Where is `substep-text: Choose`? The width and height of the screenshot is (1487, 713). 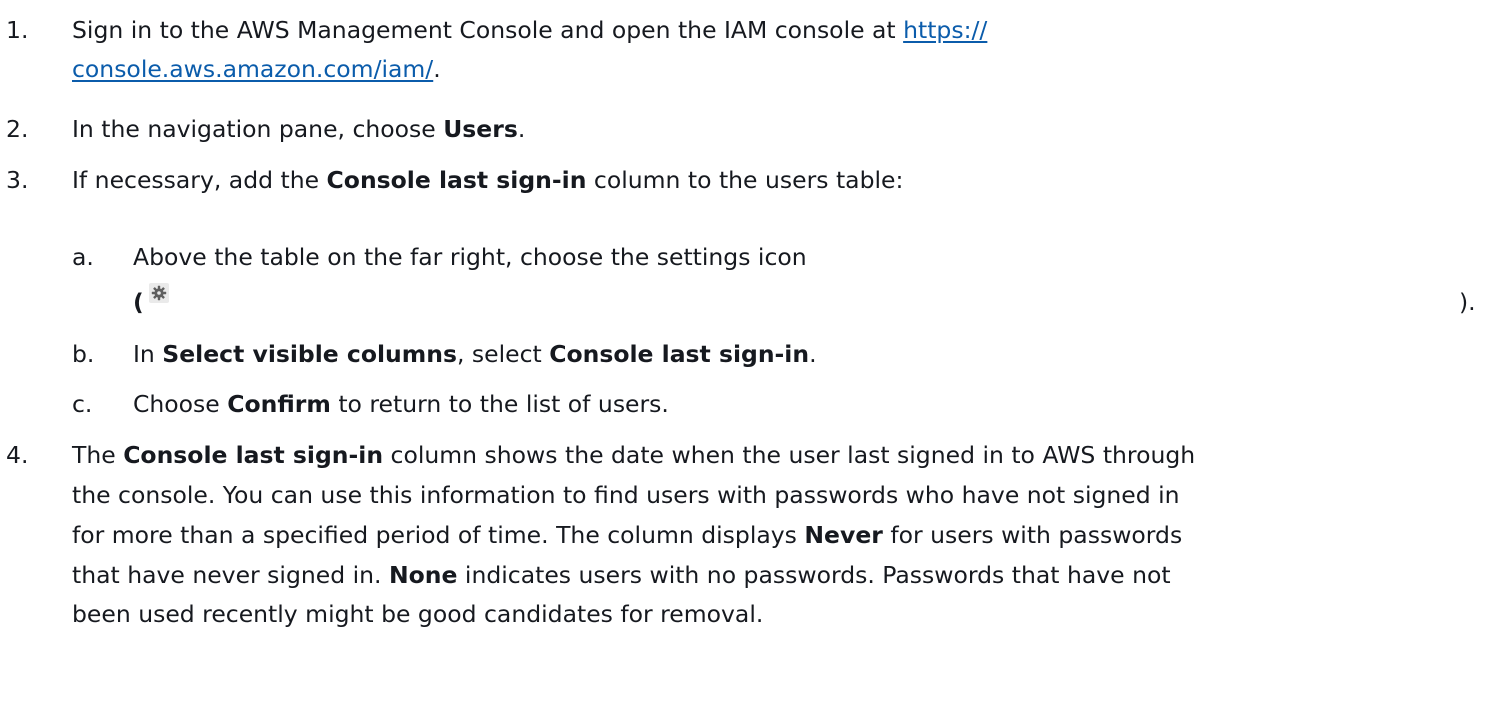 substep-text: Choose is located at coordinates (180, 404).